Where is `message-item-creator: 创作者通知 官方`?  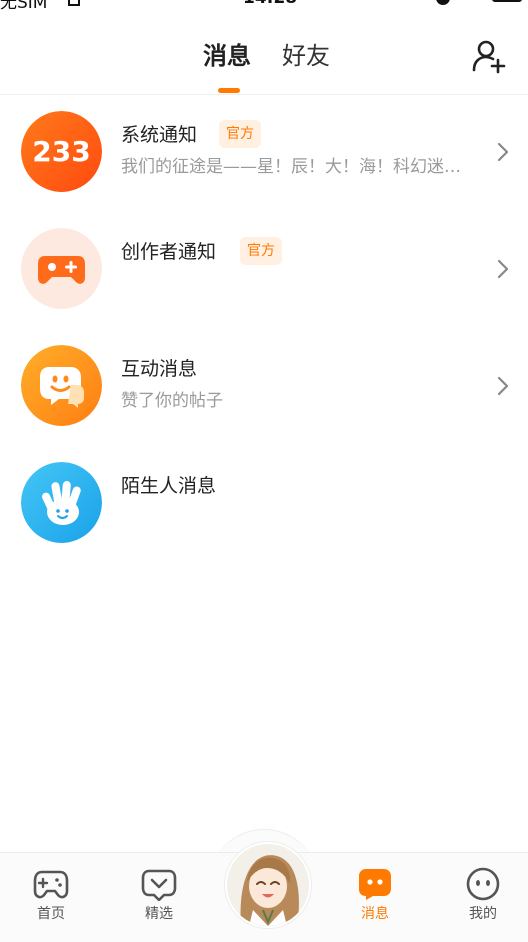
message-item-creator: 创作者通知 官方 is located at coordinates (264, 286).